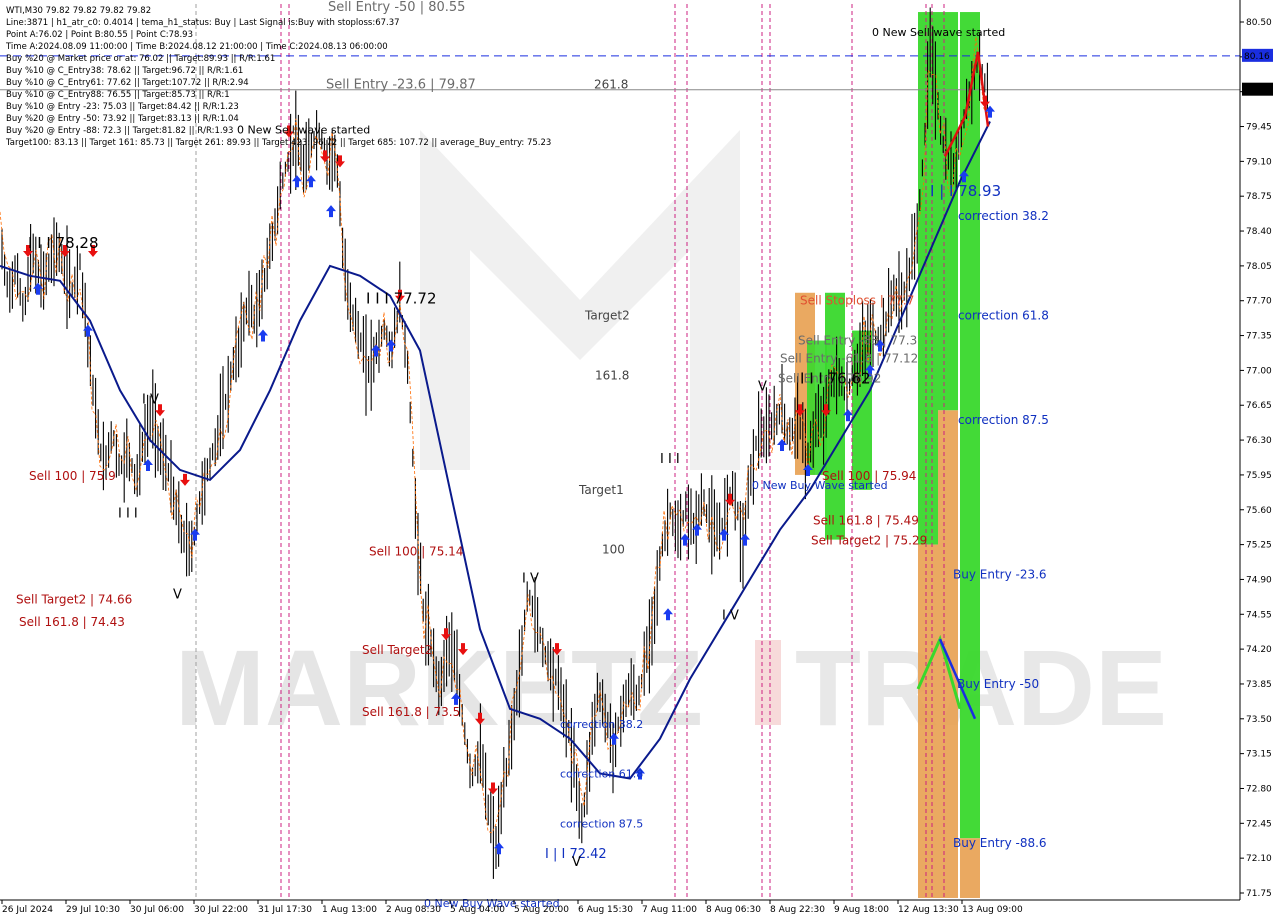  What do you see at coordinates (1259, 824) in the screenshot?
I see `y-tick-label: 72.45` at bounding box center [1259, 824].